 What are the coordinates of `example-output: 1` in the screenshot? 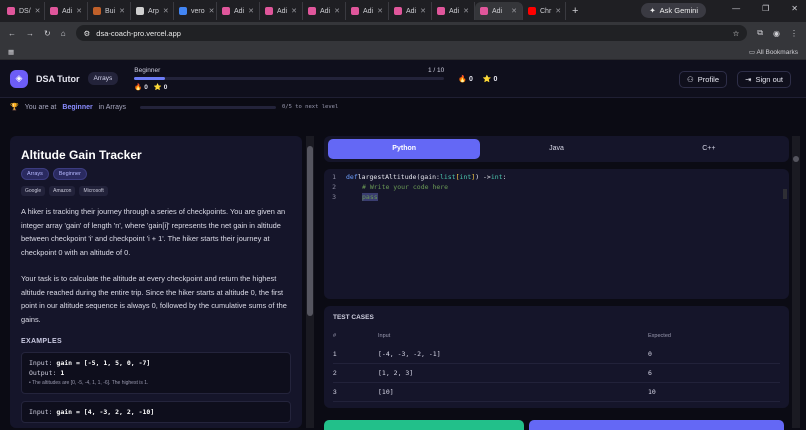 It's located at (62, 373).